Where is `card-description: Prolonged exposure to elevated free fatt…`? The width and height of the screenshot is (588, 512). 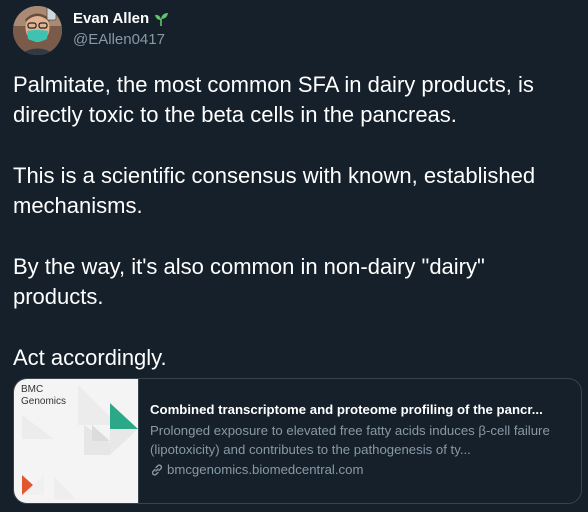
card-description: Prolonged exposure to elevated free fatt… is located at coordinates (350, 440).